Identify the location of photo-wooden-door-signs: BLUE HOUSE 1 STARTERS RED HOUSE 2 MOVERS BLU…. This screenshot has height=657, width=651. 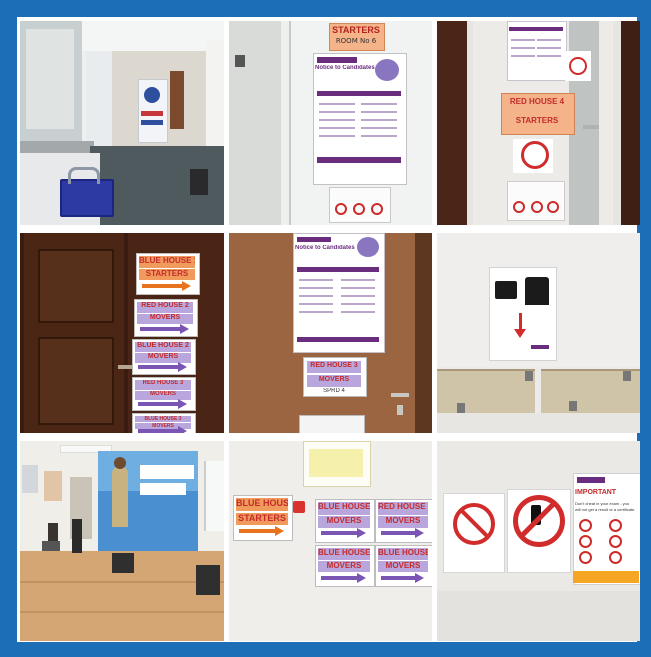
(122, 333).